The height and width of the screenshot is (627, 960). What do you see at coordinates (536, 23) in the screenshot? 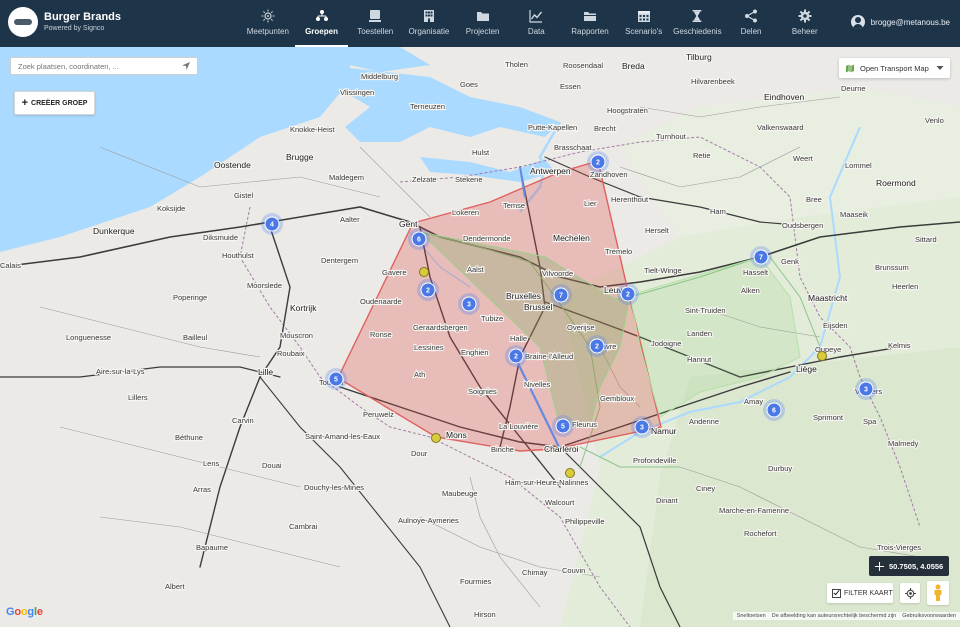
I see `nav-data: Data` at bounding box center [536, 23].